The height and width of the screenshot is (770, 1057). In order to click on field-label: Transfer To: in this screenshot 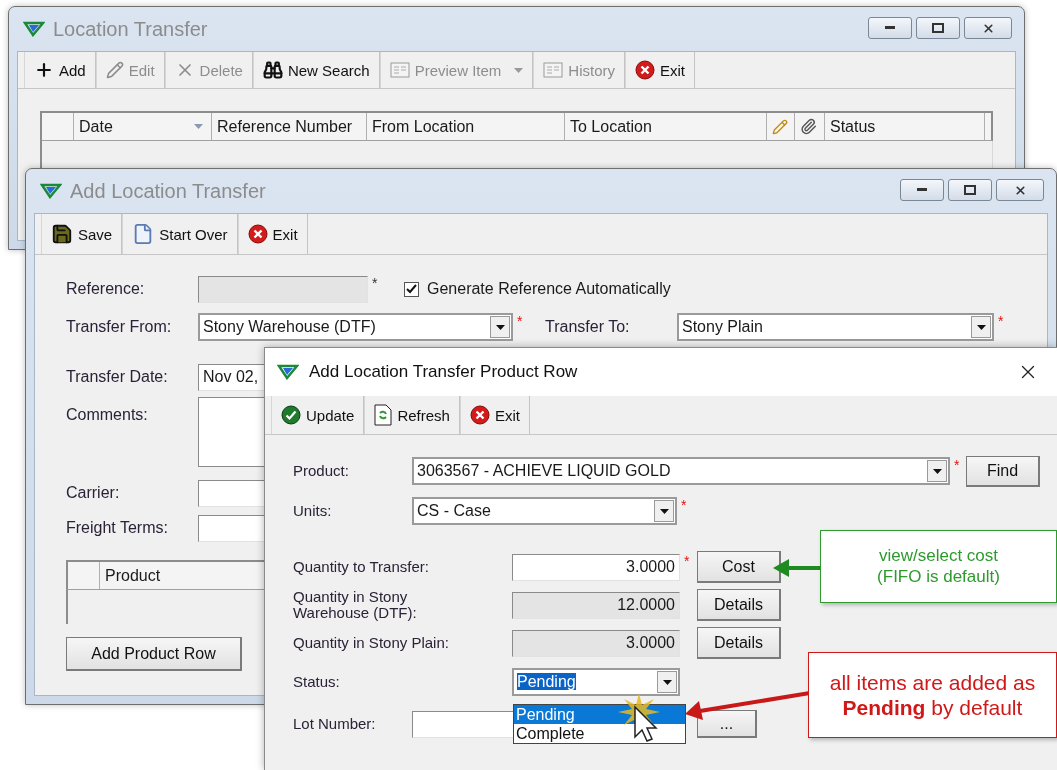, I will do `click(588, 327)`.